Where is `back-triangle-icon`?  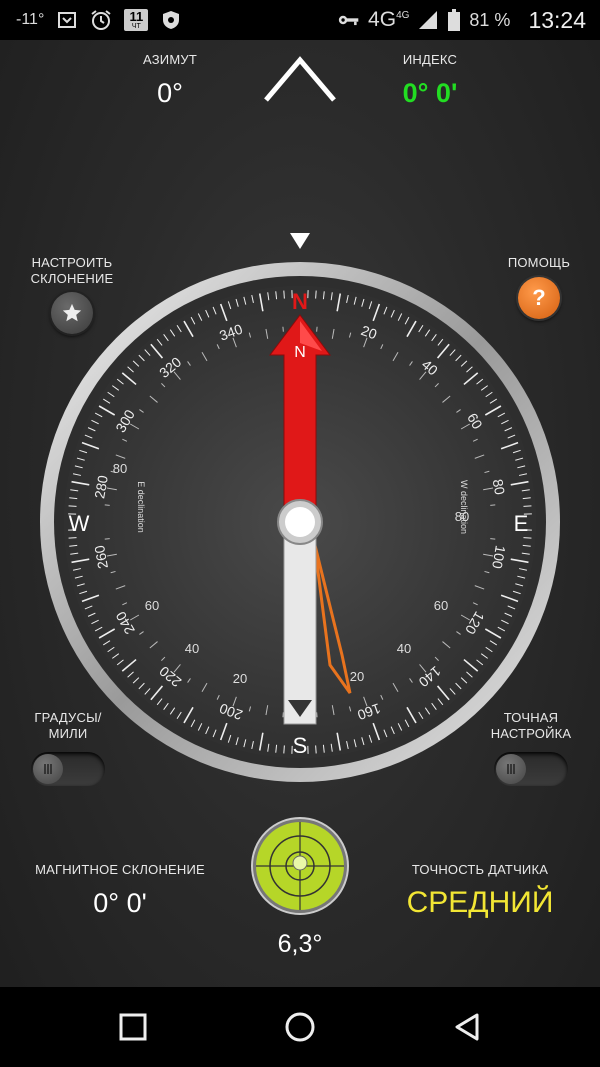 back-triangle-icon is located at coordinates (468, 1027).